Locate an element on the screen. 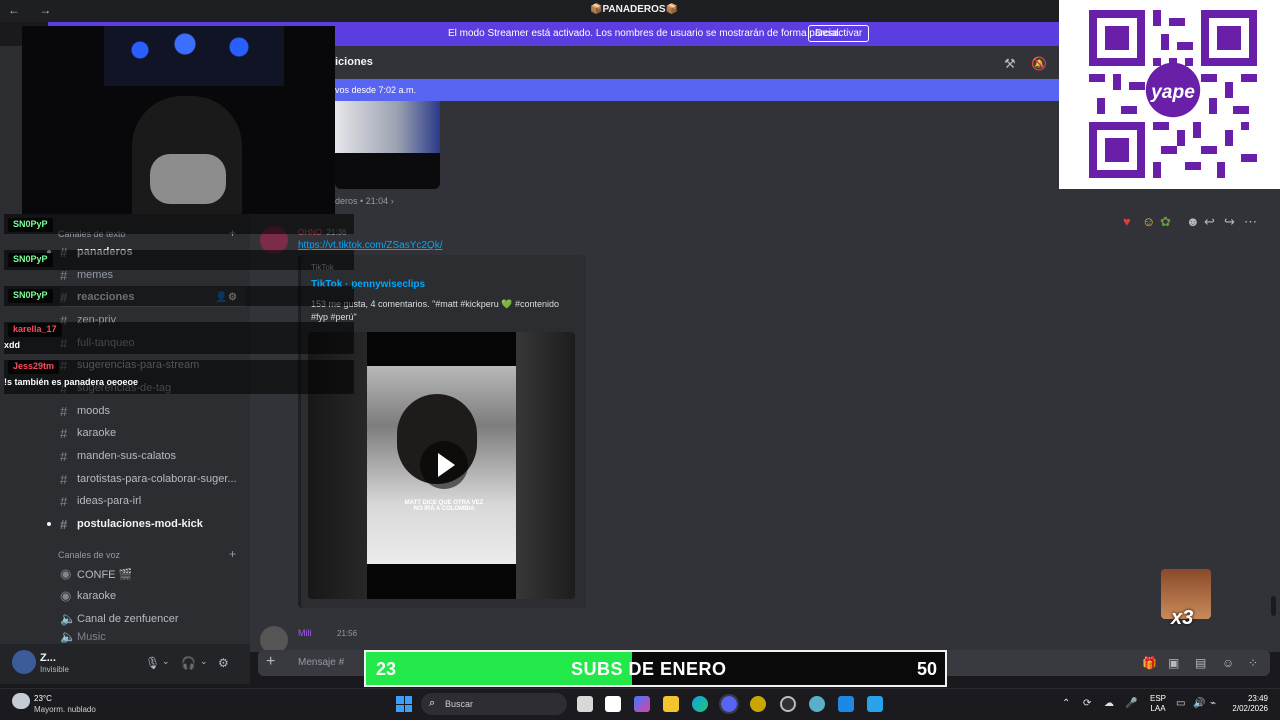  voice-channel-confe: ◉ CONFE 🎬 is located at coordinates (152, 574).